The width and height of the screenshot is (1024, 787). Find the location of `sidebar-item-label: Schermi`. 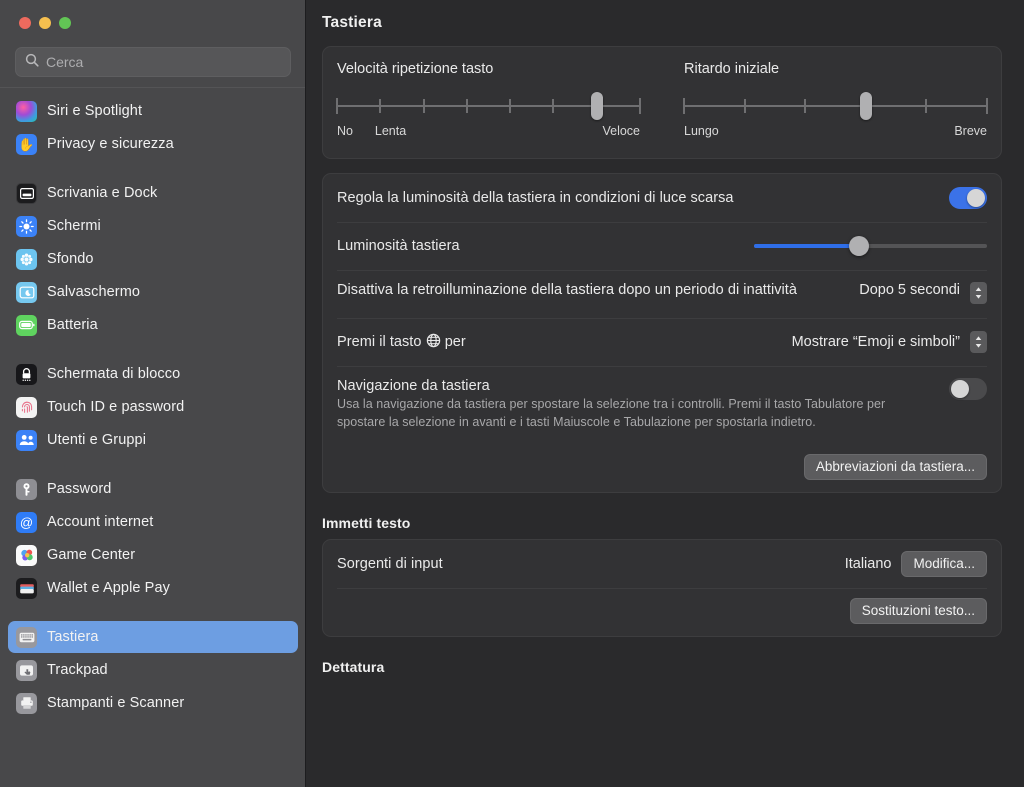

sidebar-item-label: Schermi is located at coordinates (74, 226).